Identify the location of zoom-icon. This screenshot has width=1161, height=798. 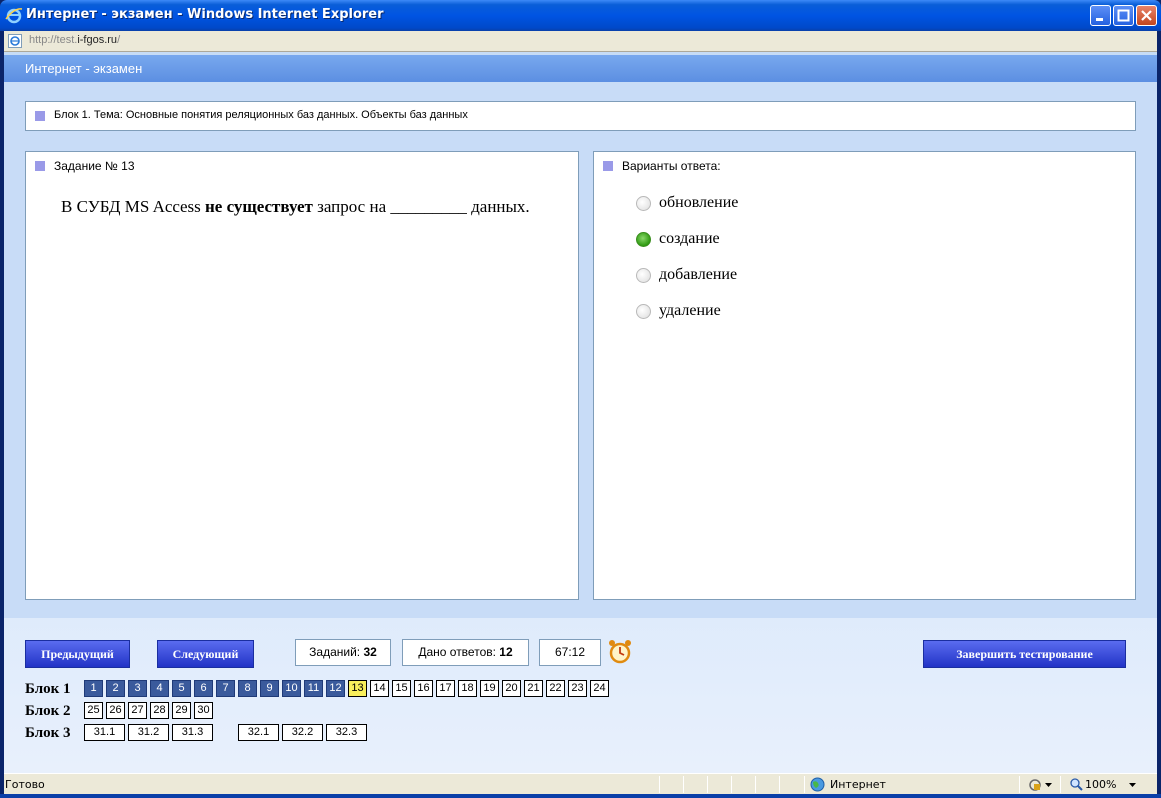
(1076, 784).